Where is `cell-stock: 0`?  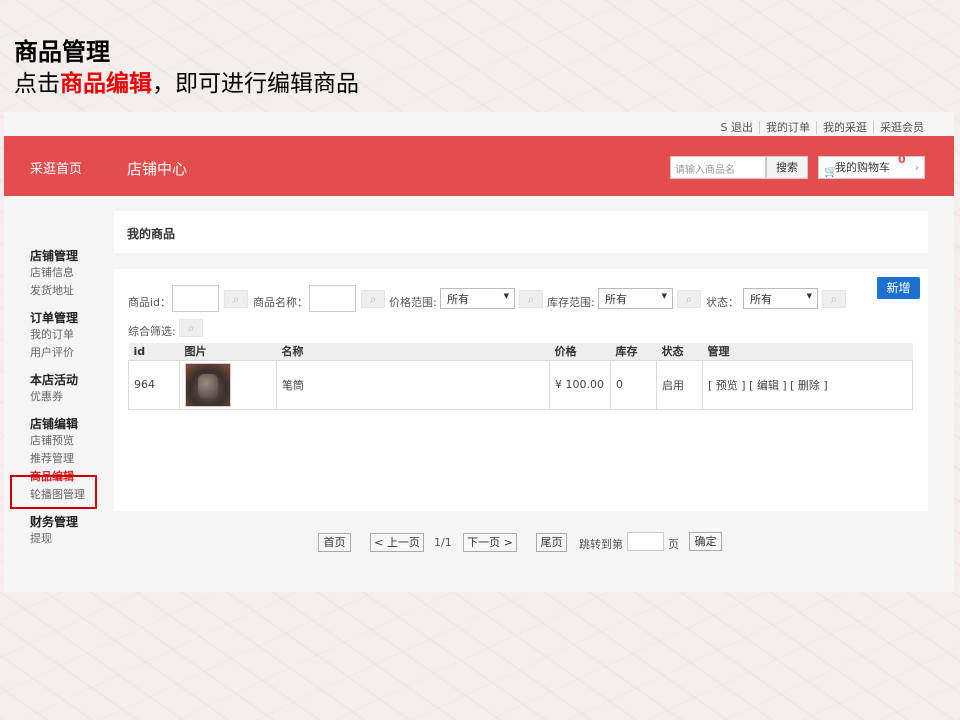 cell-stock: 0 is located at coordinates (633, 384).